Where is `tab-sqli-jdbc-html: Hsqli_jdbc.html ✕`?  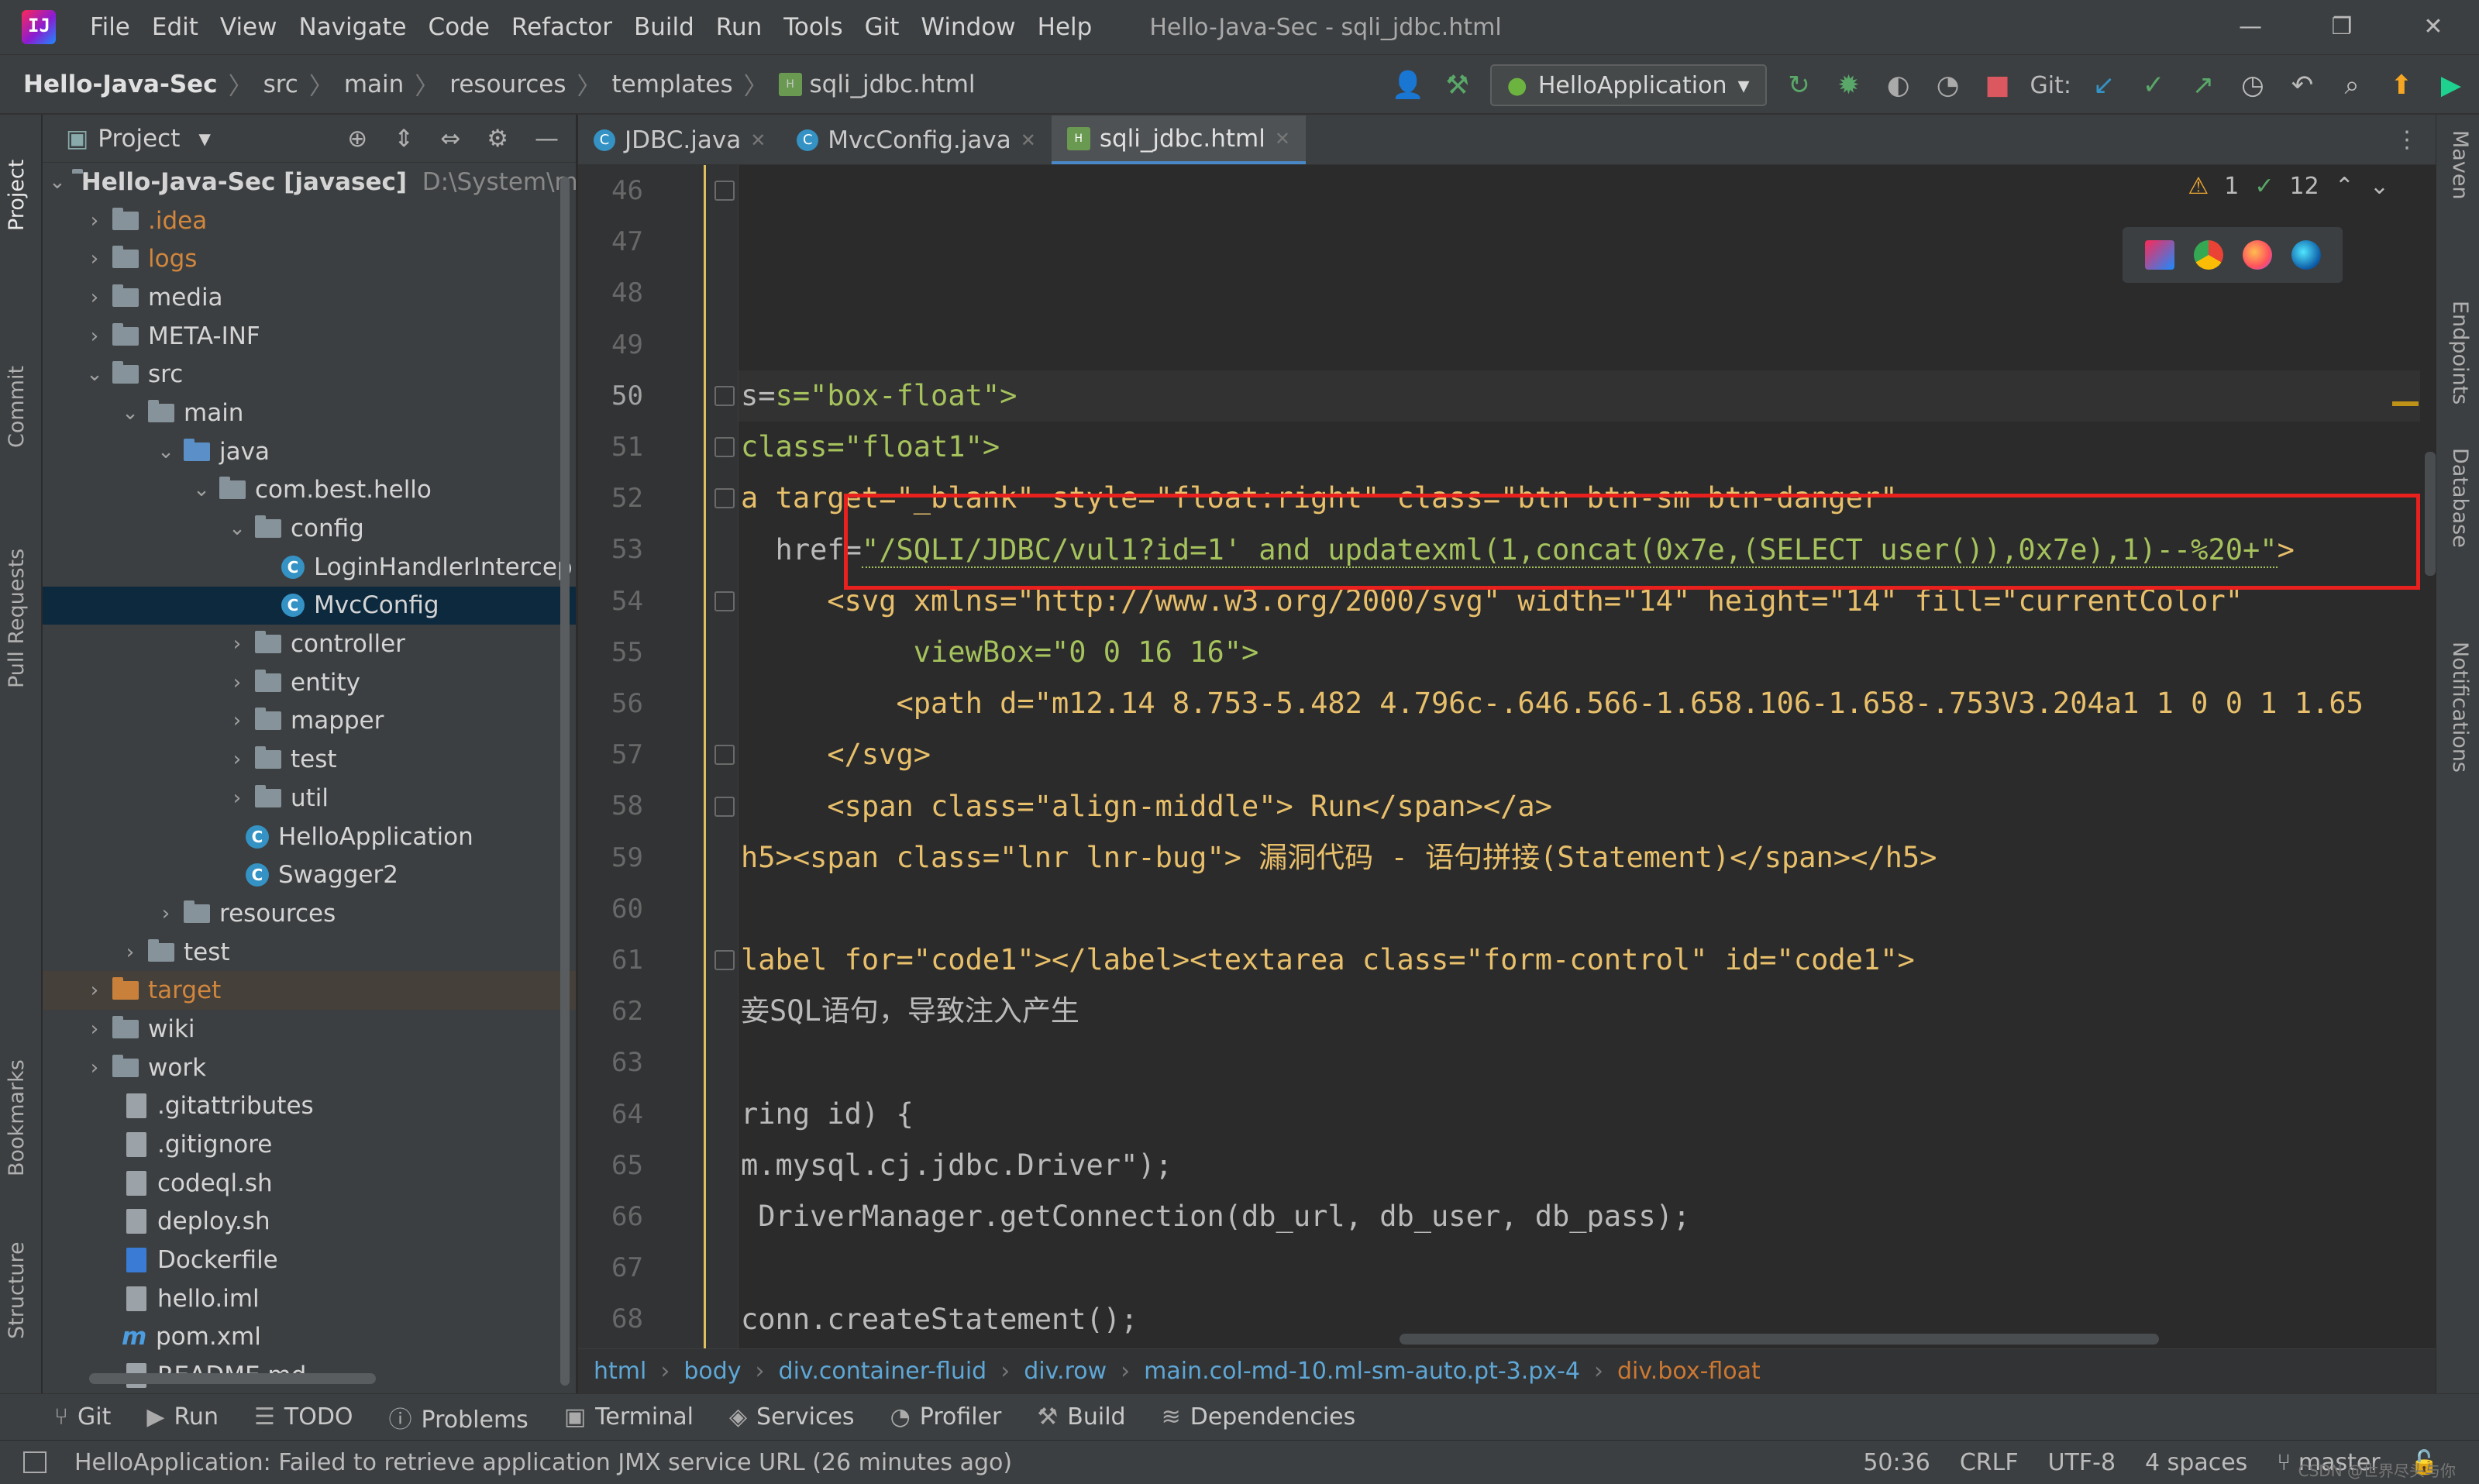
tab-sqli-jdbc-html: Hsqli_jdbc.html ✕ is located at coordinates (1178, 139).